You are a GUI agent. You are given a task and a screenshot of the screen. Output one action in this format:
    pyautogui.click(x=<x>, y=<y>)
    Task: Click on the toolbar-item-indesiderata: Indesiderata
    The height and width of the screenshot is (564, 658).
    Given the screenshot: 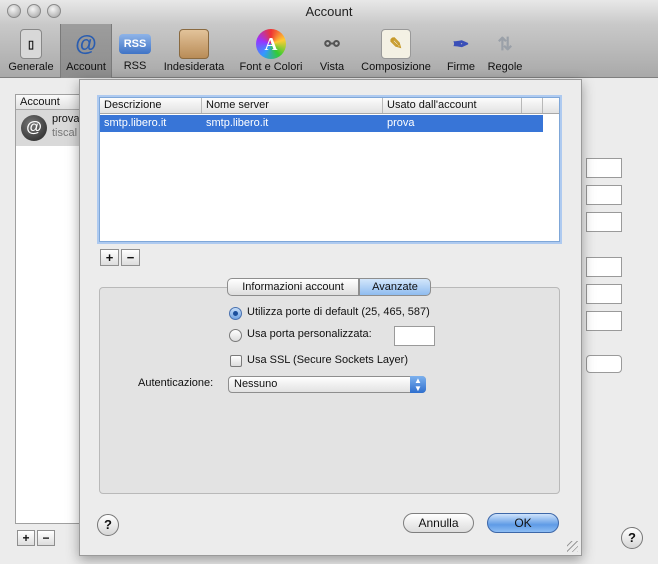 What is the action you would take?
    pyautogui.click(x=194, y=51)
    